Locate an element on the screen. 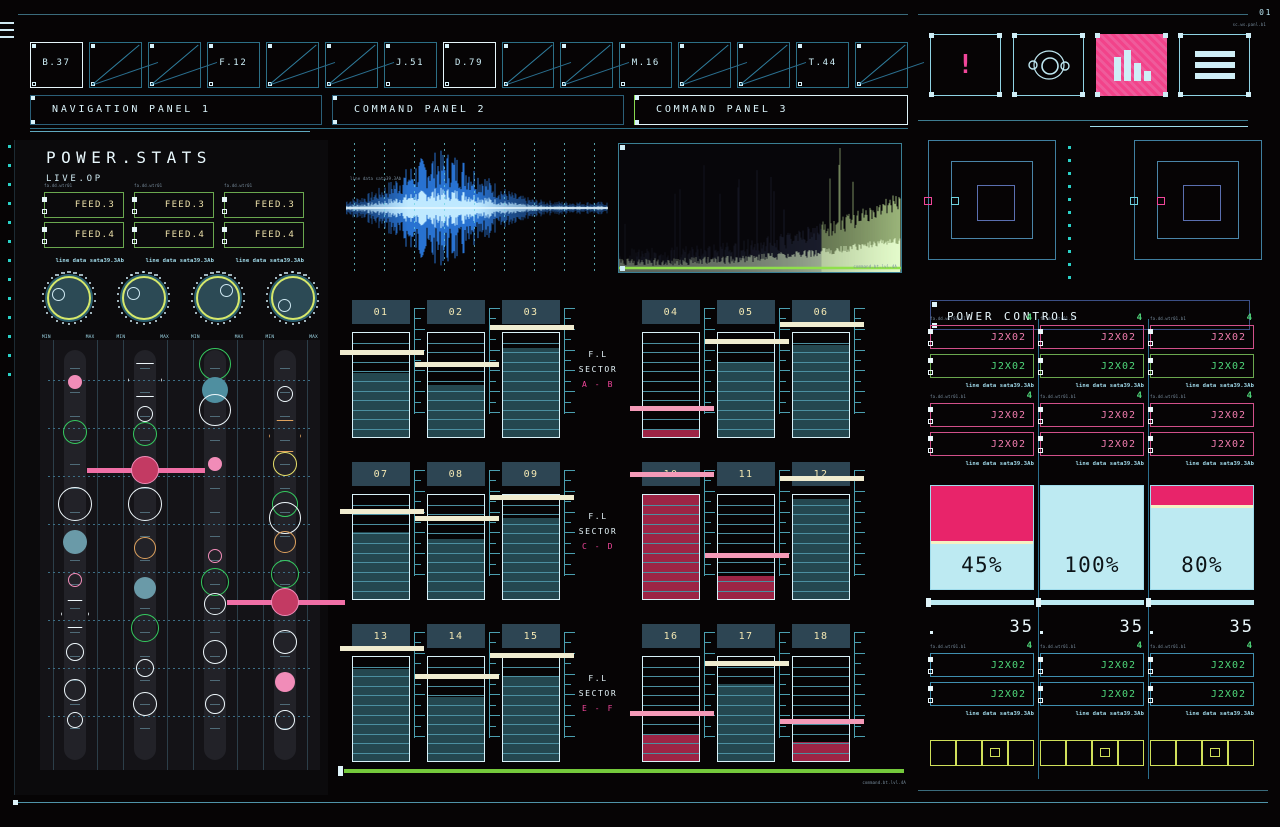  pc1-gauge: 100% is located at coordinates (1092, 537).